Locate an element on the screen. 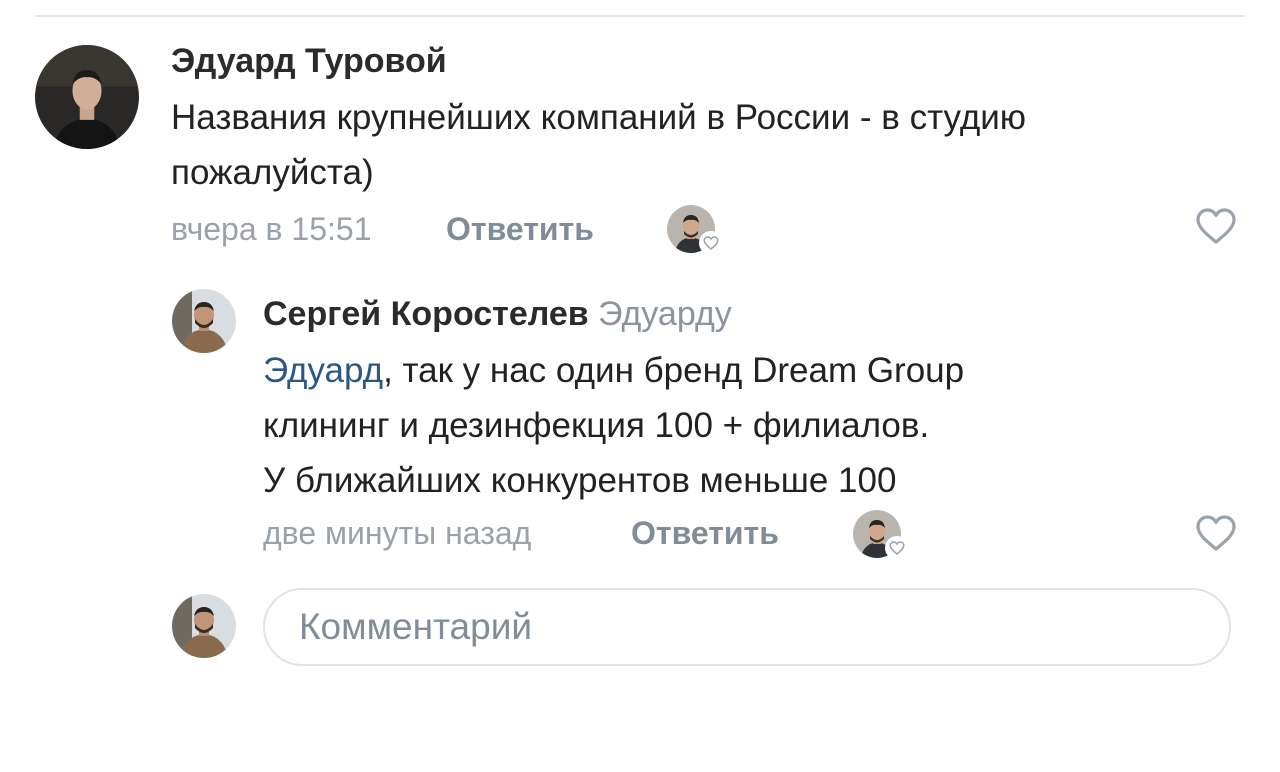 The image size is (1280, 772). reply-text-line: Эдуард, так у нас один бренд Dream Group is located at coordinates (613, 370).